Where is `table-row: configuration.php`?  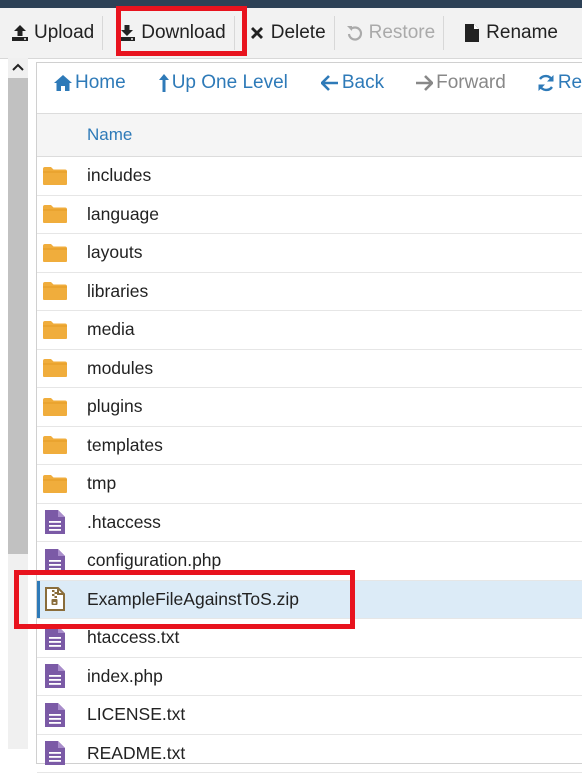 table-row: configuration.php is located at coordinates (309, 561).